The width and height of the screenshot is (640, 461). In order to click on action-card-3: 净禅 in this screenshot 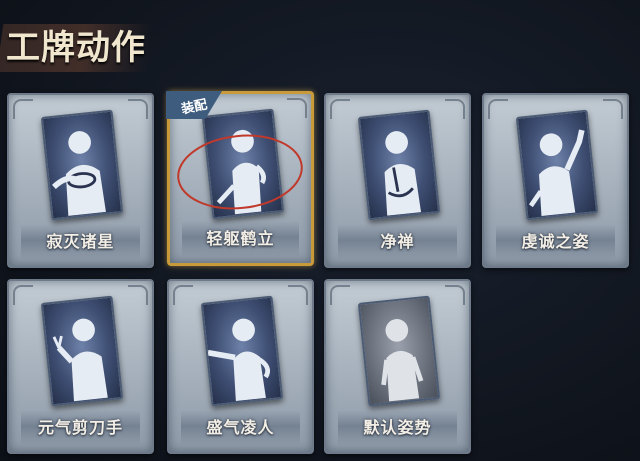, I will do `click(397, 180)`.